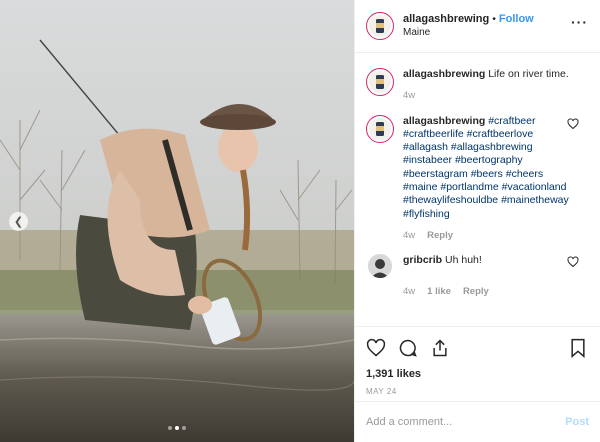 Image resolution: width=600 pixels, height=442 pixels. I want to click on username-link: allagashbrewing, so click(446, 19).